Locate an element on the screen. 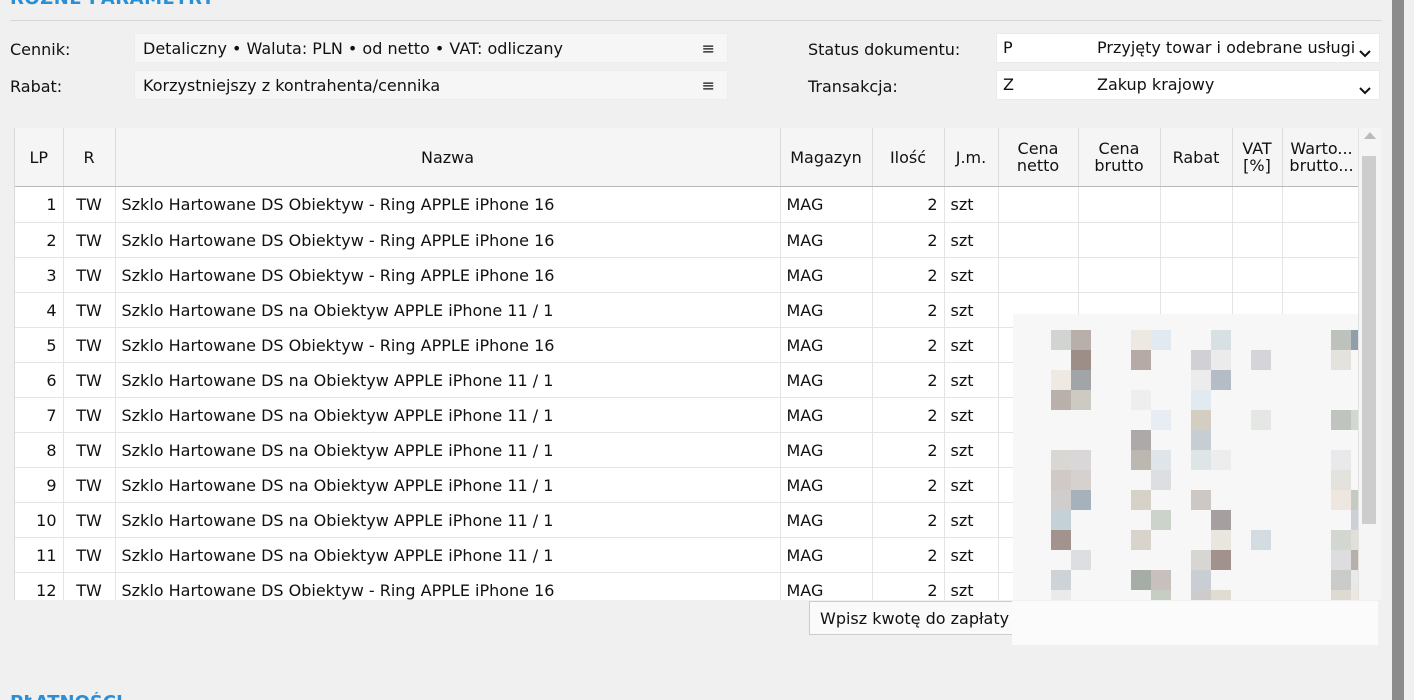 The image size is (1414, 700). window-edge-scrollbar is located at coordinates (1398, 350).